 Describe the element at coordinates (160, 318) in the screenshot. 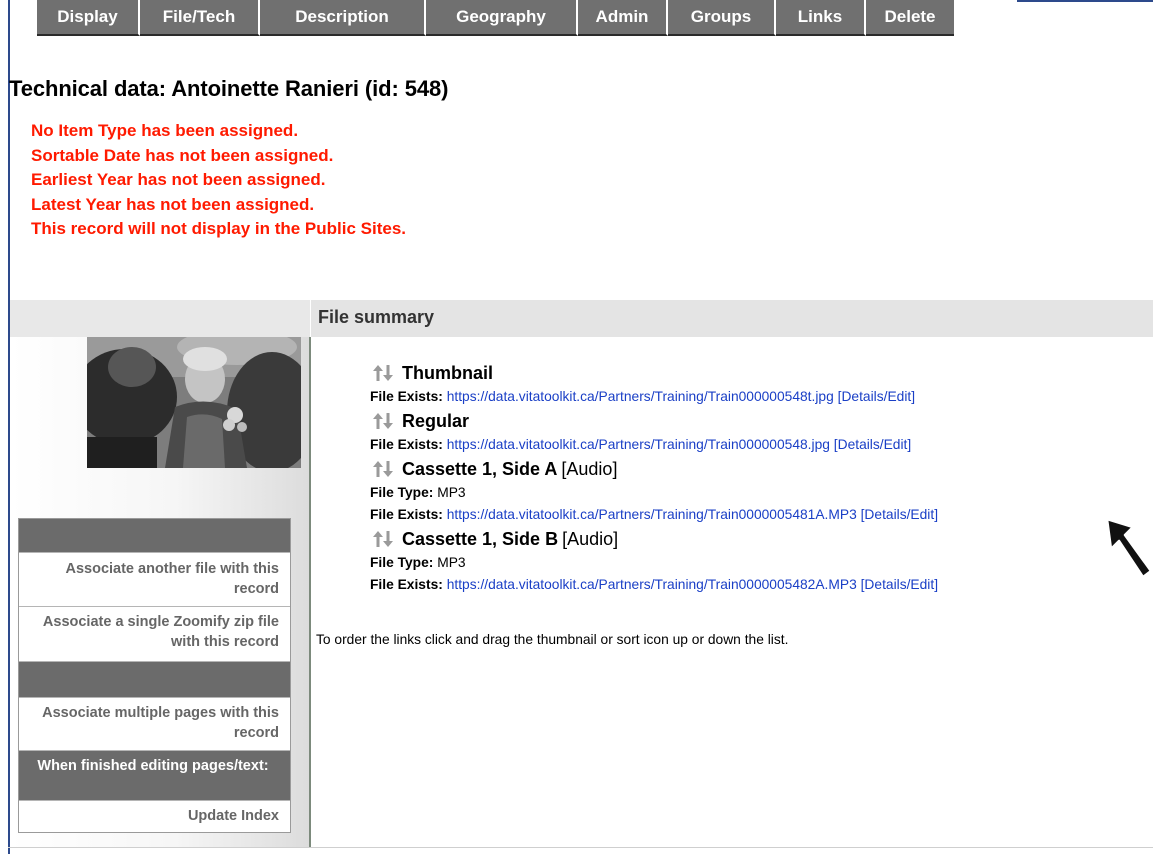

I see `left-panel-header` at that location.